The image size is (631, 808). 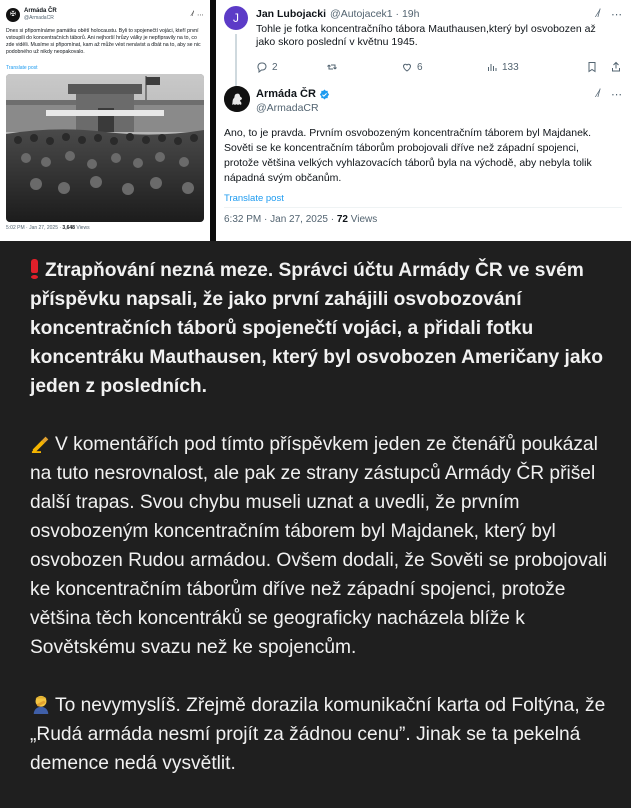 I want to click on avatar: ✠, so click(x=13, y=15).